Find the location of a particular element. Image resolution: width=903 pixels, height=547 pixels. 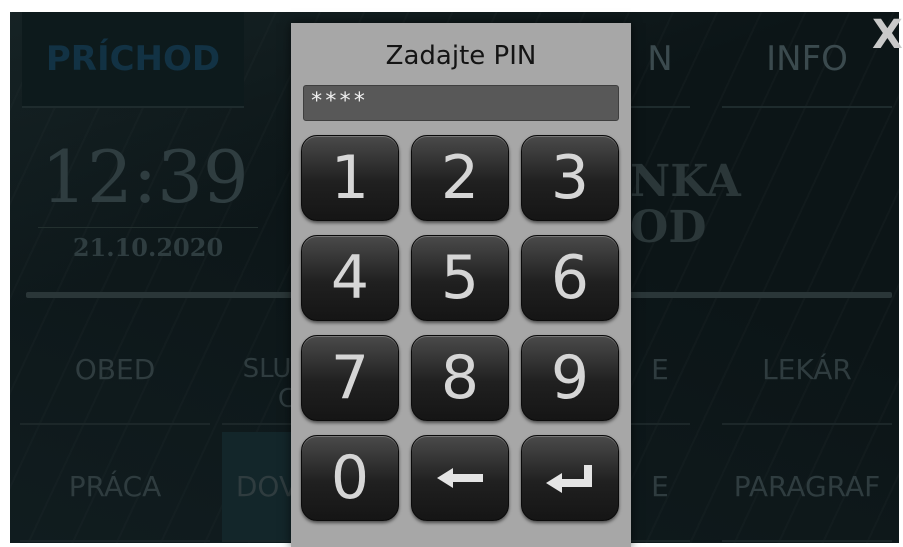

doctor-button: LEKÁR is located at coordinates (807, 370).